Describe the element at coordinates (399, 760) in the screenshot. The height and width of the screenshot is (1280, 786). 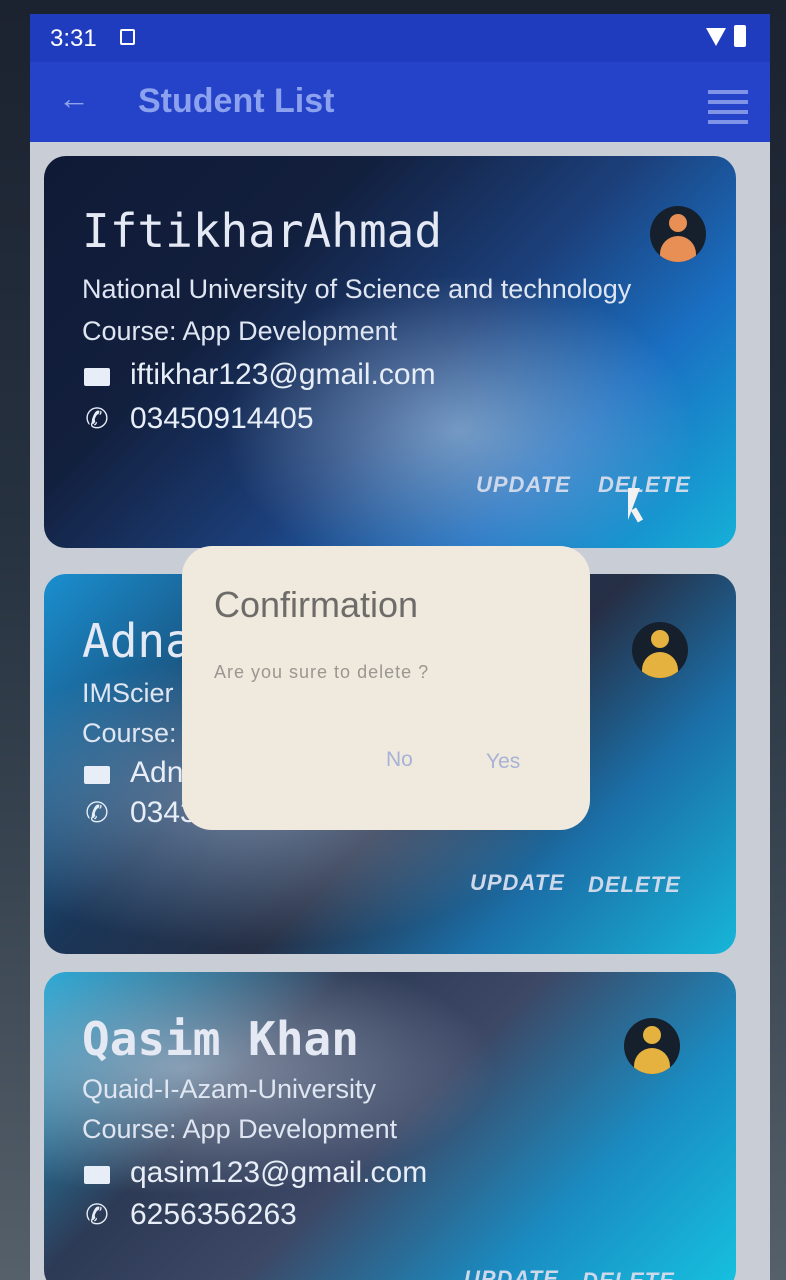
I see `dialog-no-button: No` at that location.